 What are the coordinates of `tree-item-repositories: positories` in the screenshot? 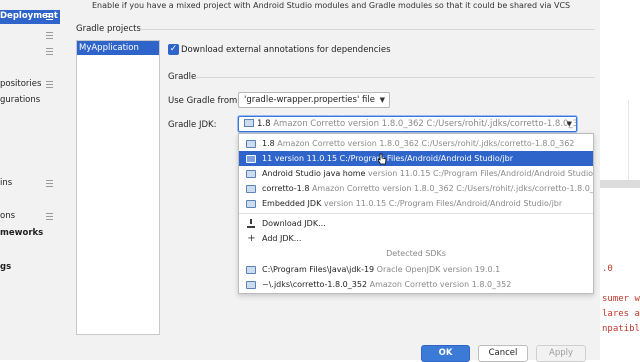 It's located at (30, 85).